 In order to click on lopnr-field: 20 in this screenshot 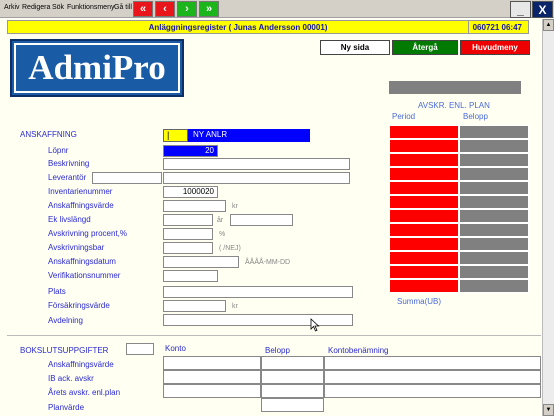, I will do `click(190, 151)`.